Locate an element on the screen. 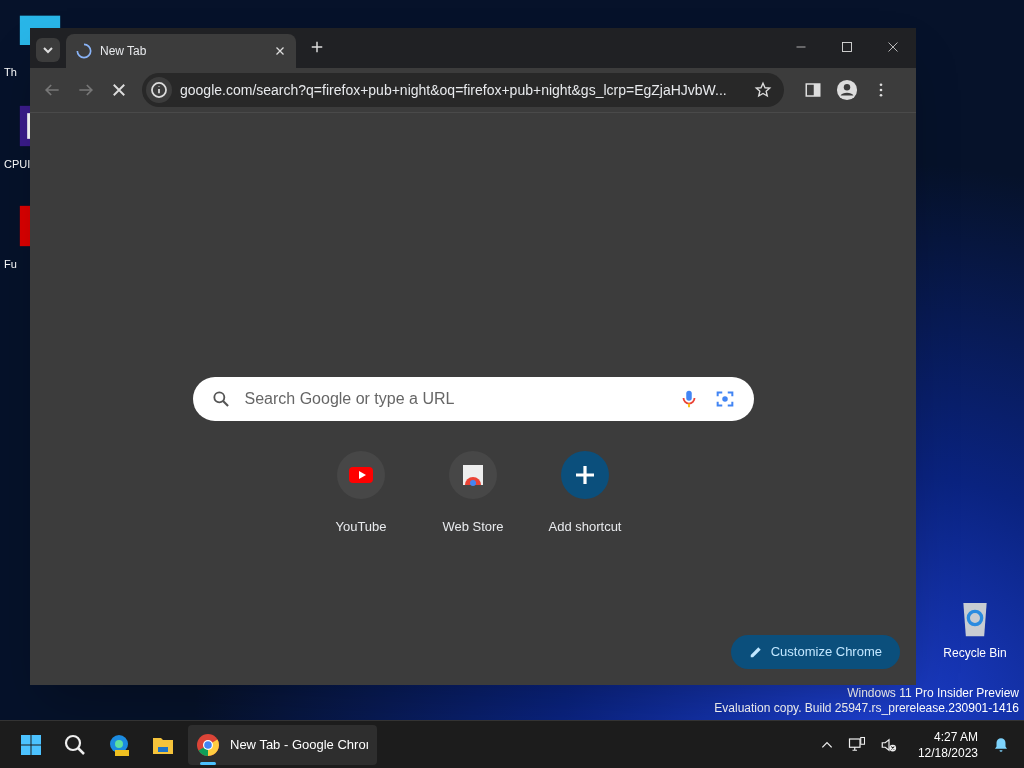 The width and height of the screenshot is (1024, 768). chrome-logo-icon is located at coordinates (208, 744).